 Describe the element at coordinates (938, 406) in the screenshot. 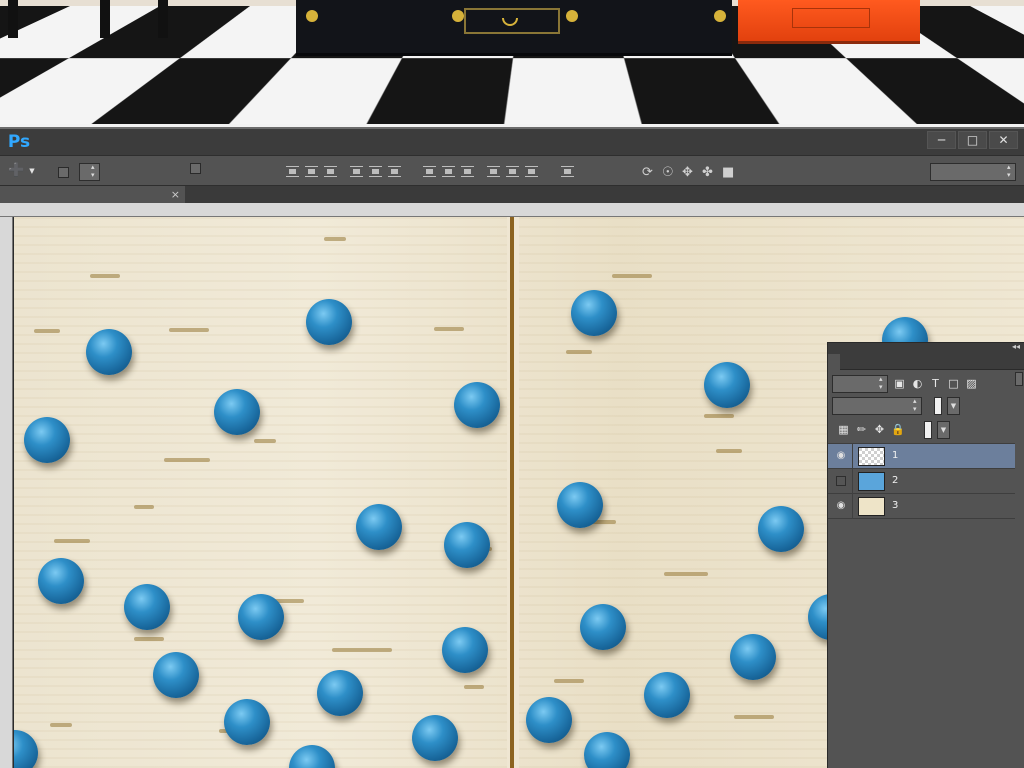

I see `opacity-field` at that location.